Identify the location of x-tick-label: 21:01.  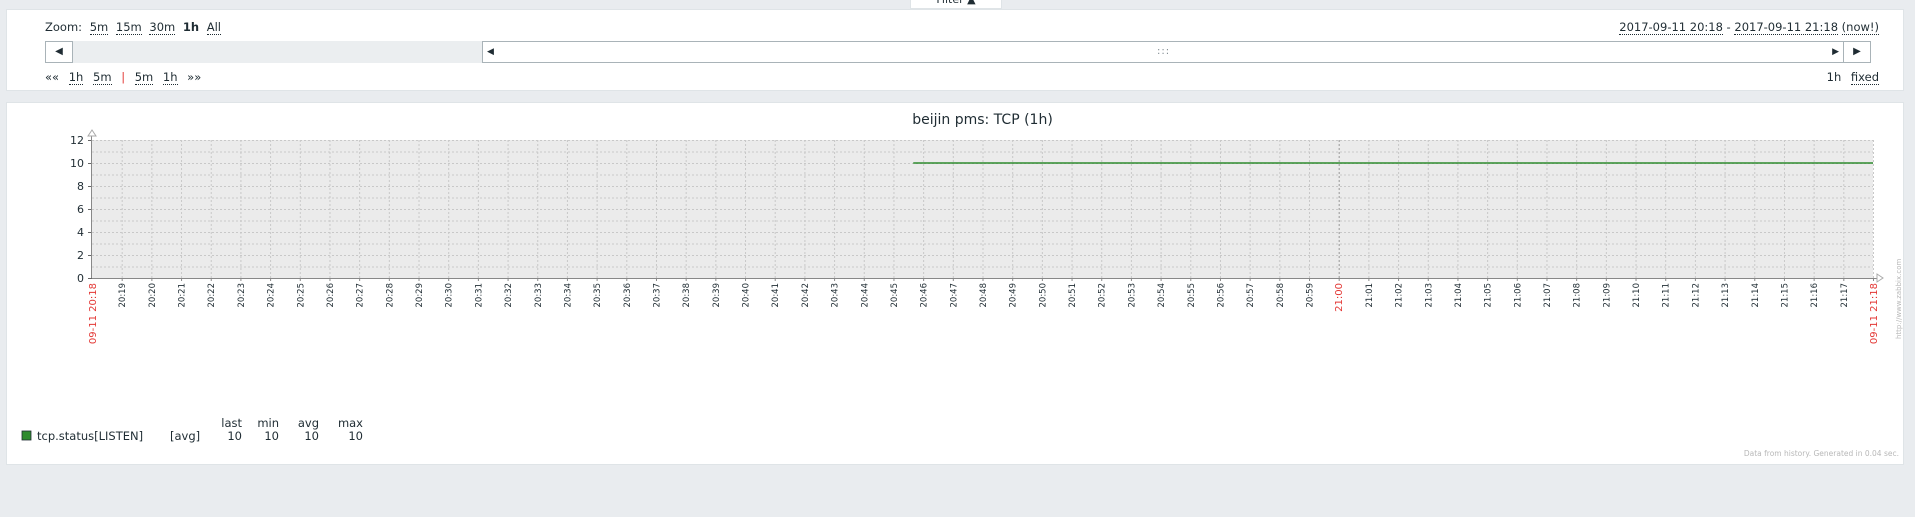
(1370, 295).